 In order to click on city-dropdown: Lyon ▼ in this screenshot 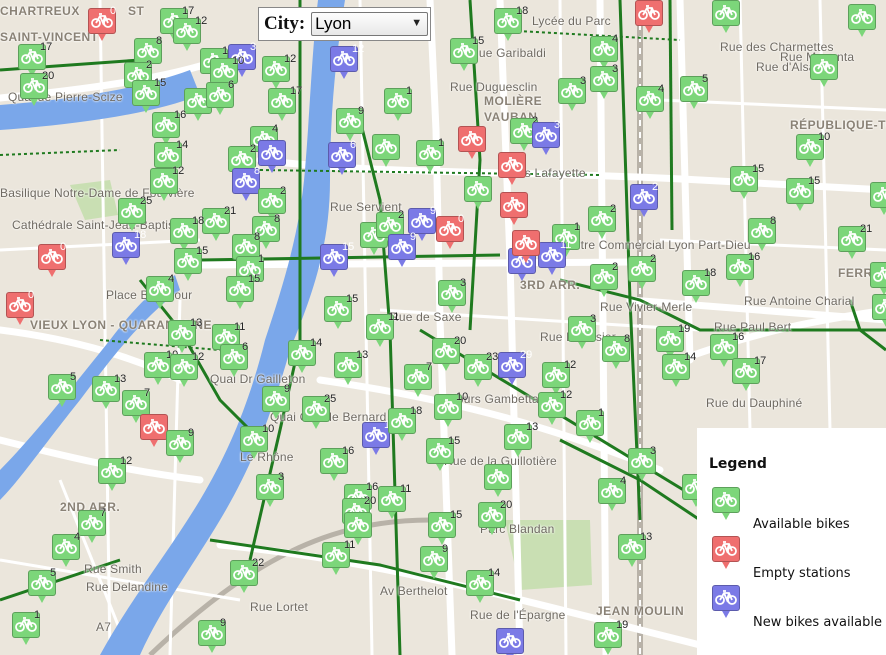, I will do `click(370, 24)`.